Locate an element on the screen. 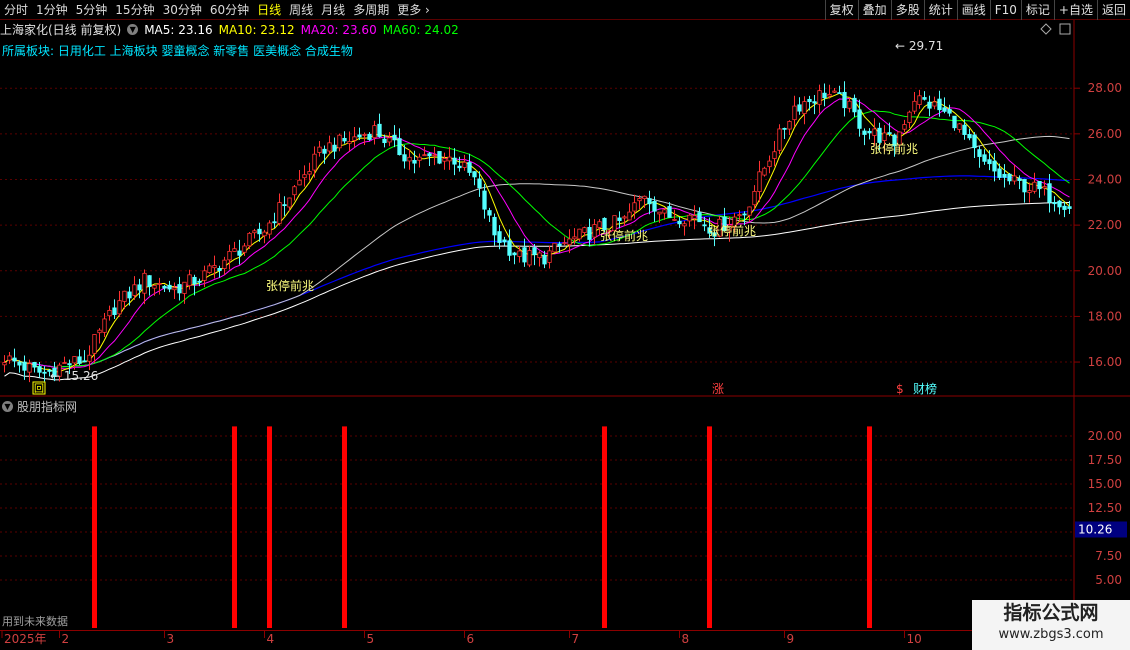  price-tick-label: 20.00 is located at coordinates (1105, 271).